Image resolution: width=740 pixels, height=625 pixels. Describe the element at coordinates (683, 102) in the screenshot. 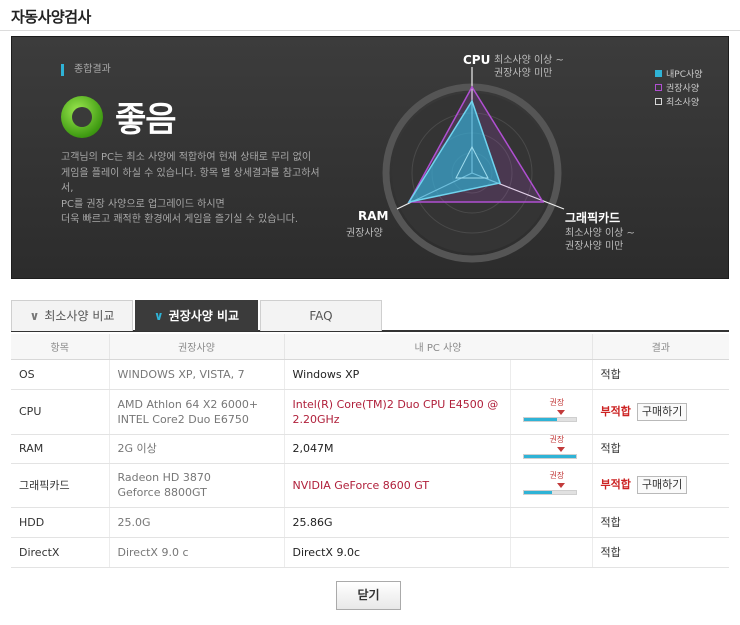

I see `legend-label: 최소사양` at that location.